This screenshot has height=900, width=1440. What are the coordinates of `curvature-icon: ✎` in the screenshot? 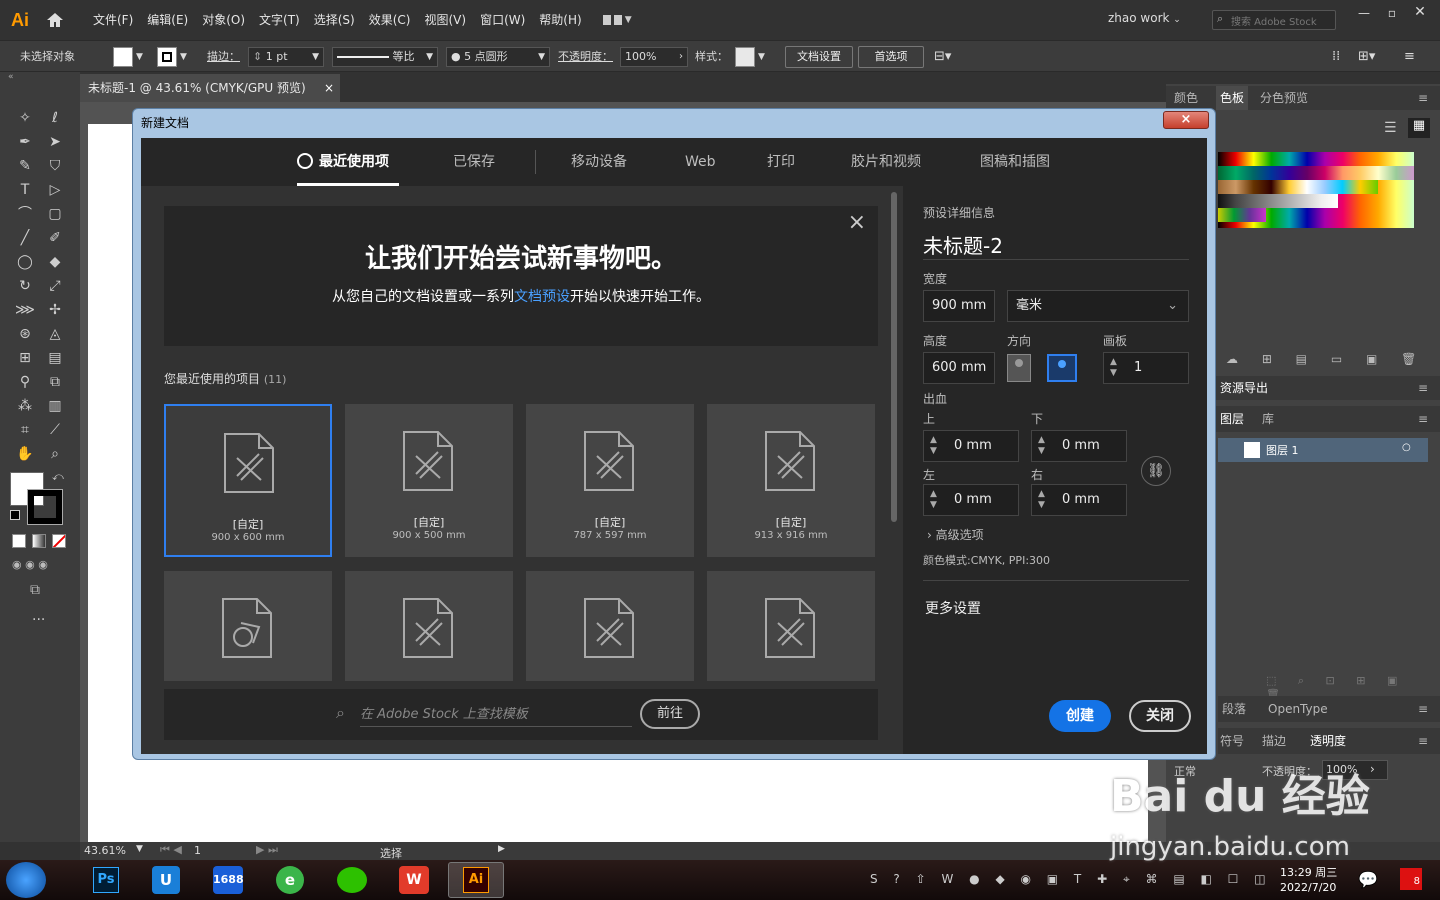 It's located at (25, 166).